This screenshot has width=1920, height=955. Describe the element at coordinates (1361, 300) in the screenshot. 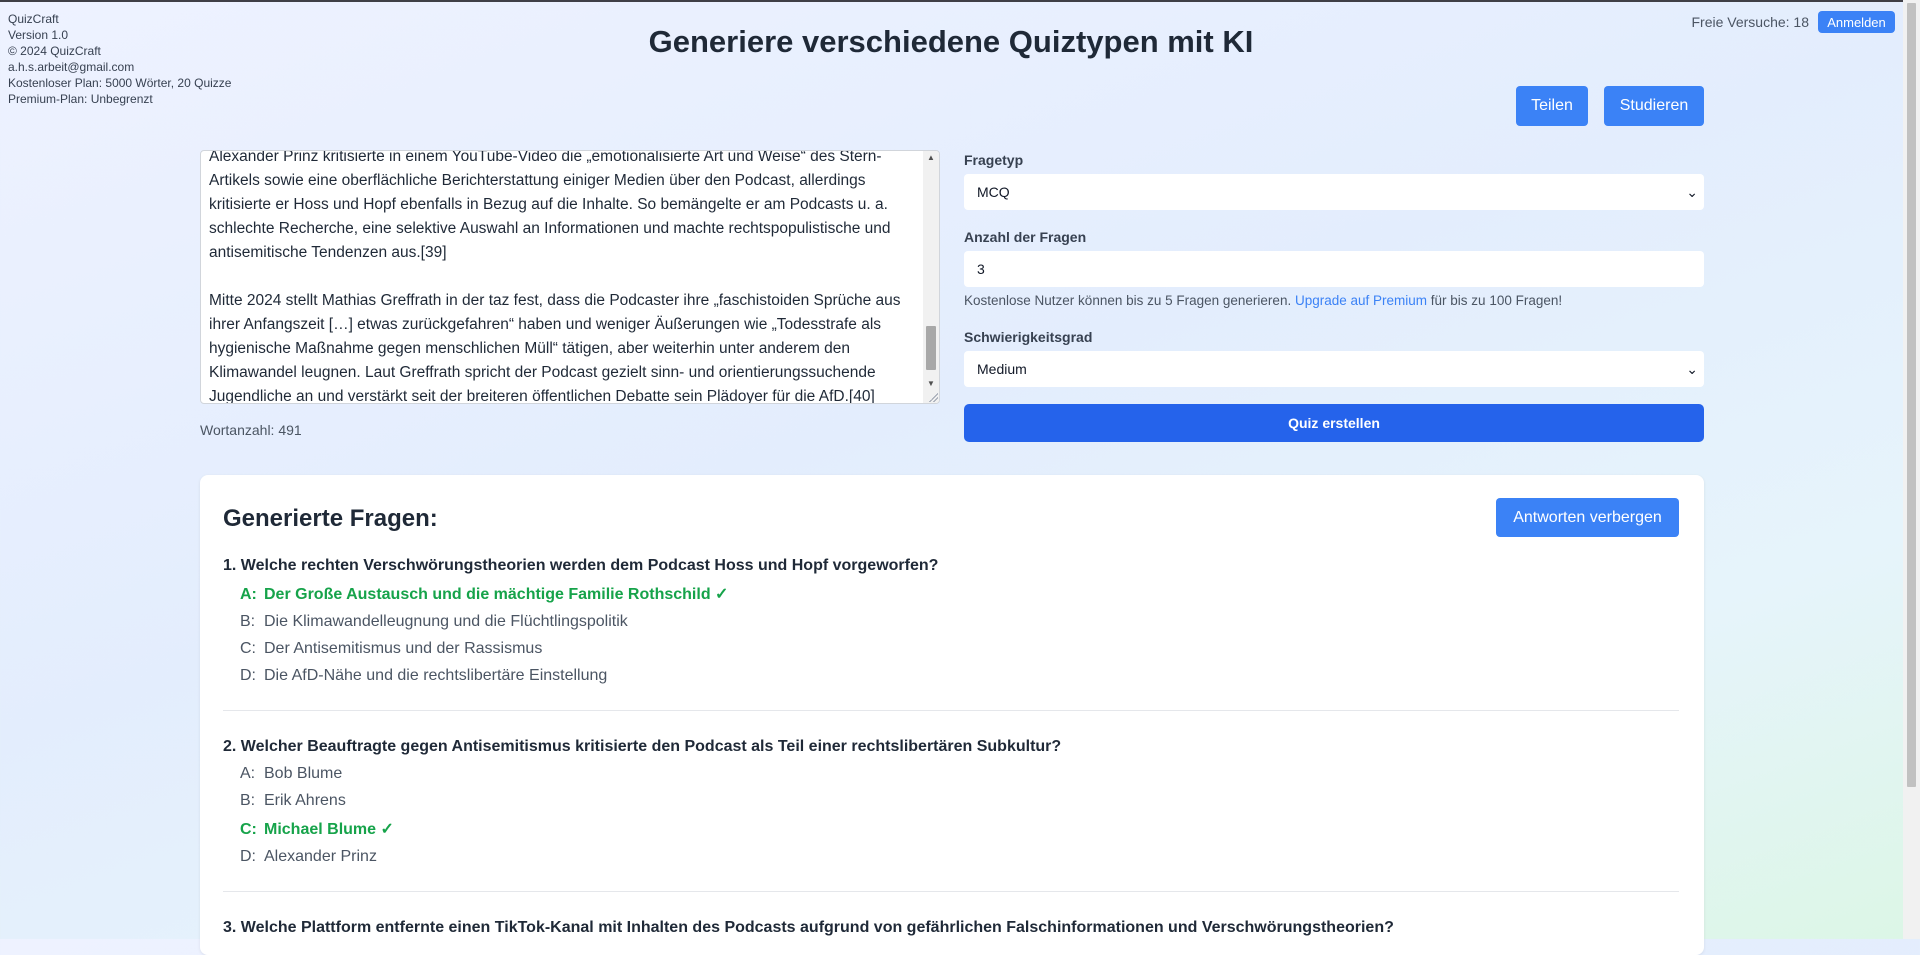

I see `upgrade-premium-link: Upgrade auf Premium` at that location.